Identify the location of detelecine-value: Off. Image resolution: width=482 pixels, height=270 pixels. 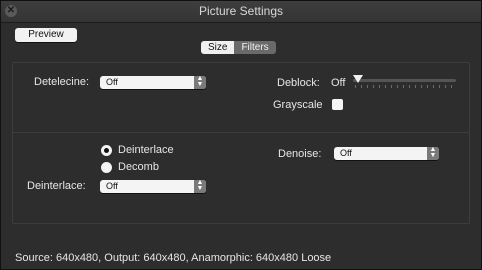
(112, 82).